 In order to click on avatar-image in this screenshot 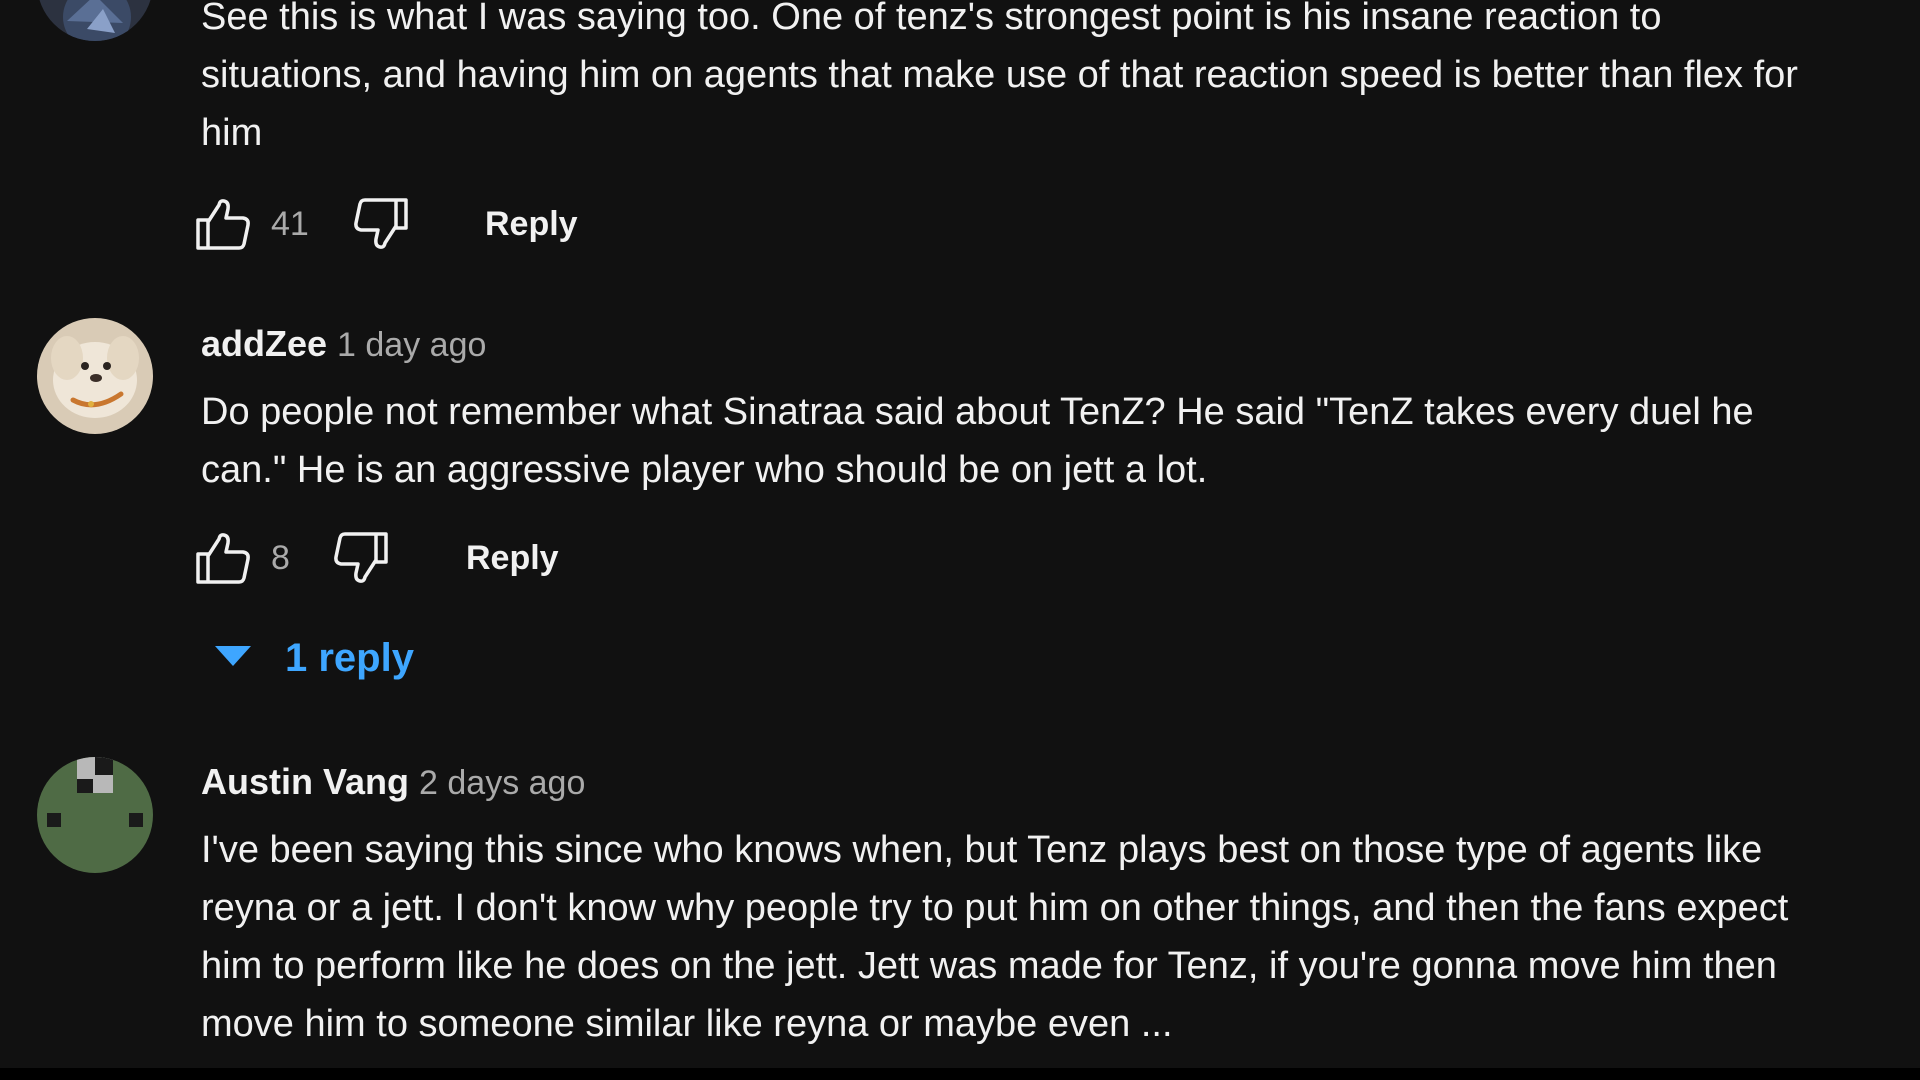, I will do `click(95, 20)`.